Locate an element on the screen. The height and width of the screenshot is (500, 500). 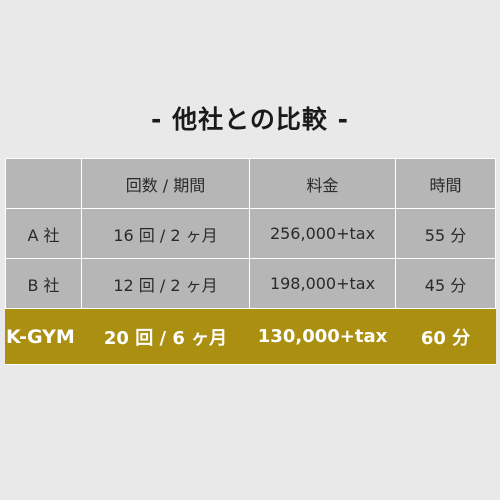
table-header-row: 回数 / 期間 料金 時間 is located at coordinates (250, 183).